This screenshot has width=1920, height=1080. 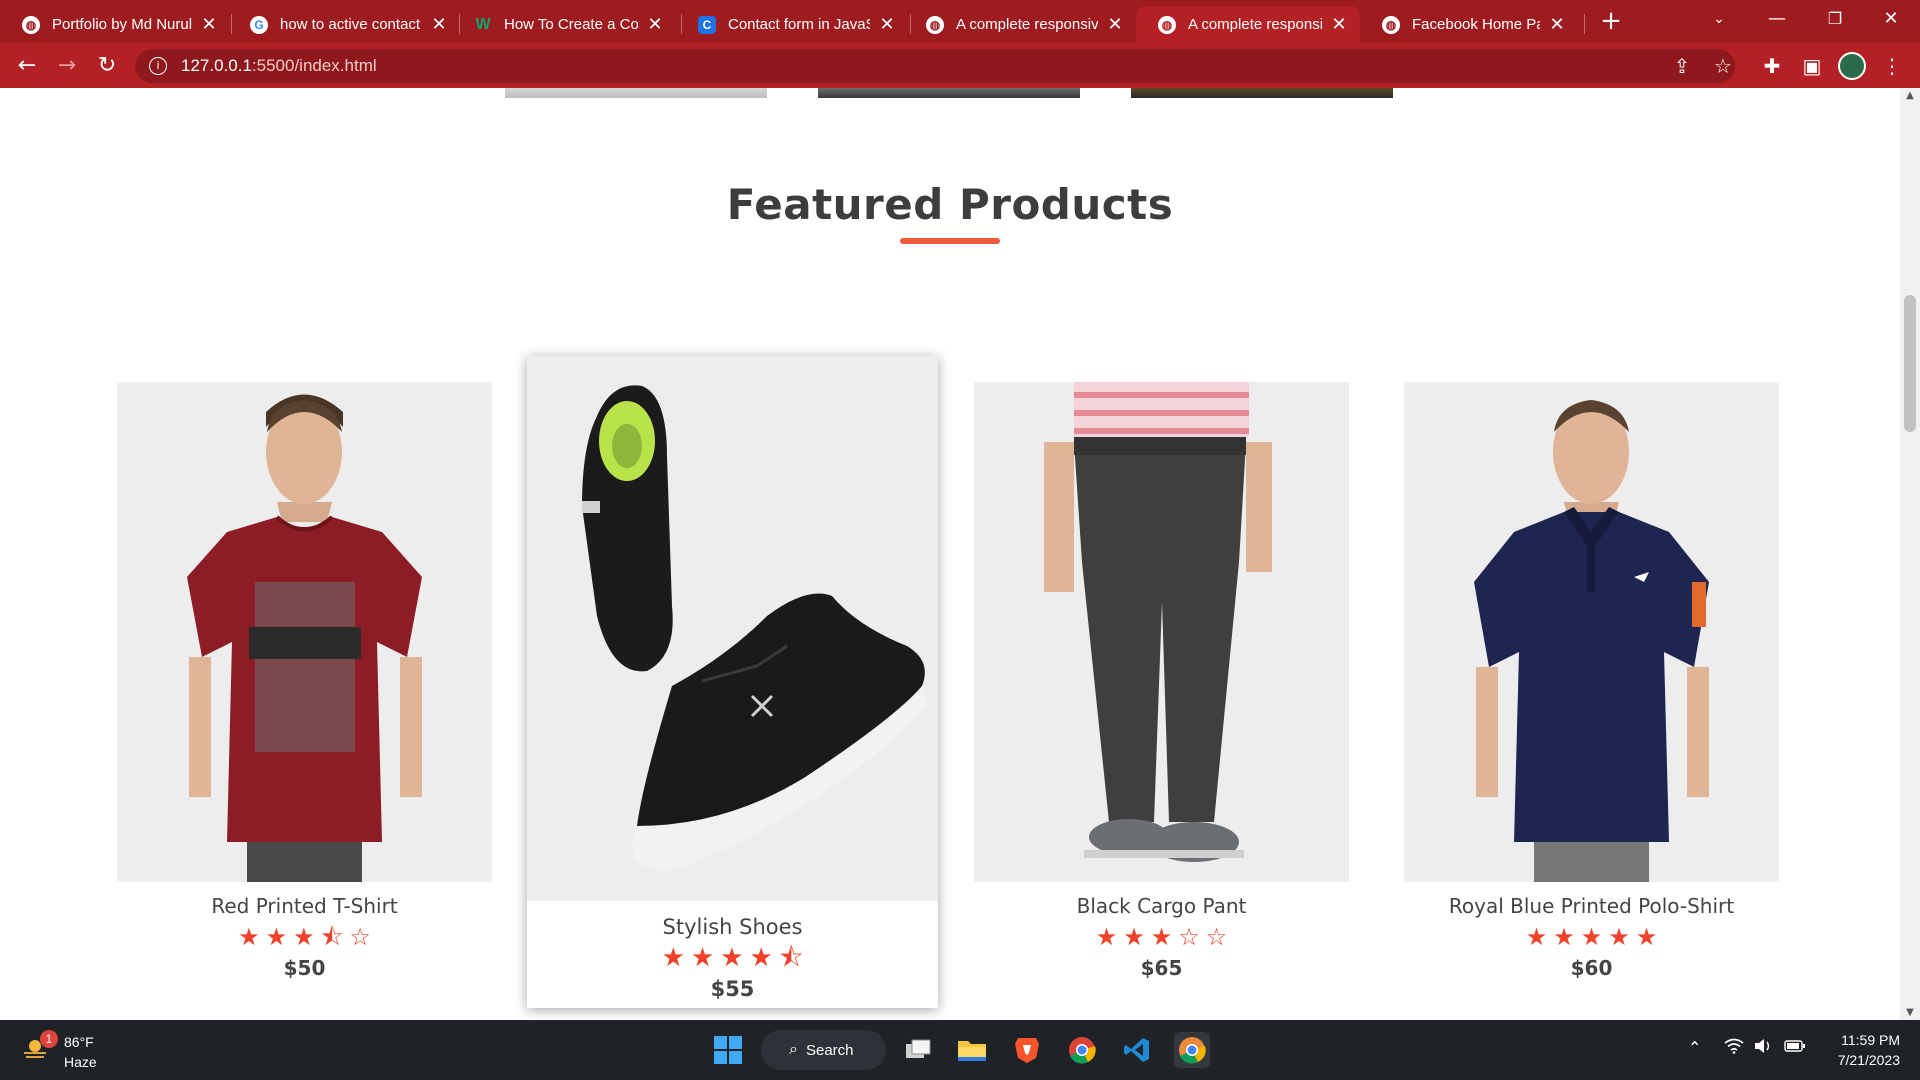 I want to click on side-panel-icon: ▣, so click(x=1812, y=66).